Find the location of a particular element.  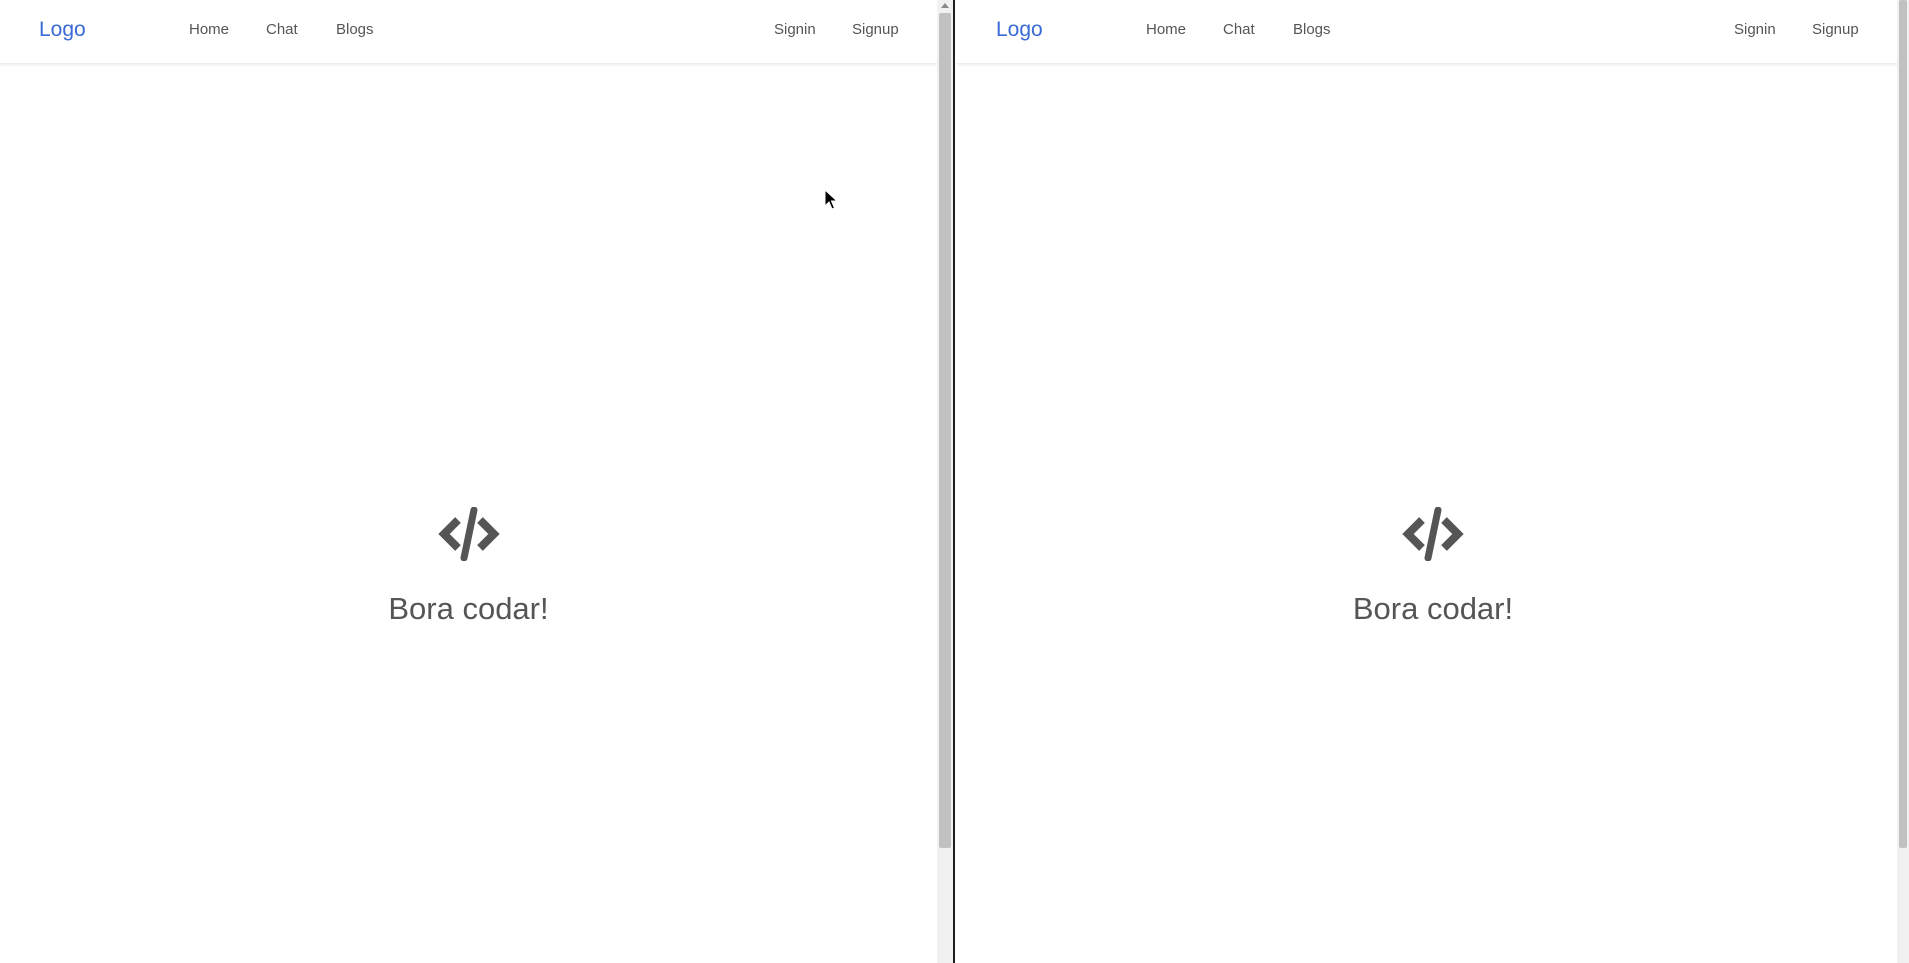

scroll-up-arrow-icon is located at coordinates (945, 5).